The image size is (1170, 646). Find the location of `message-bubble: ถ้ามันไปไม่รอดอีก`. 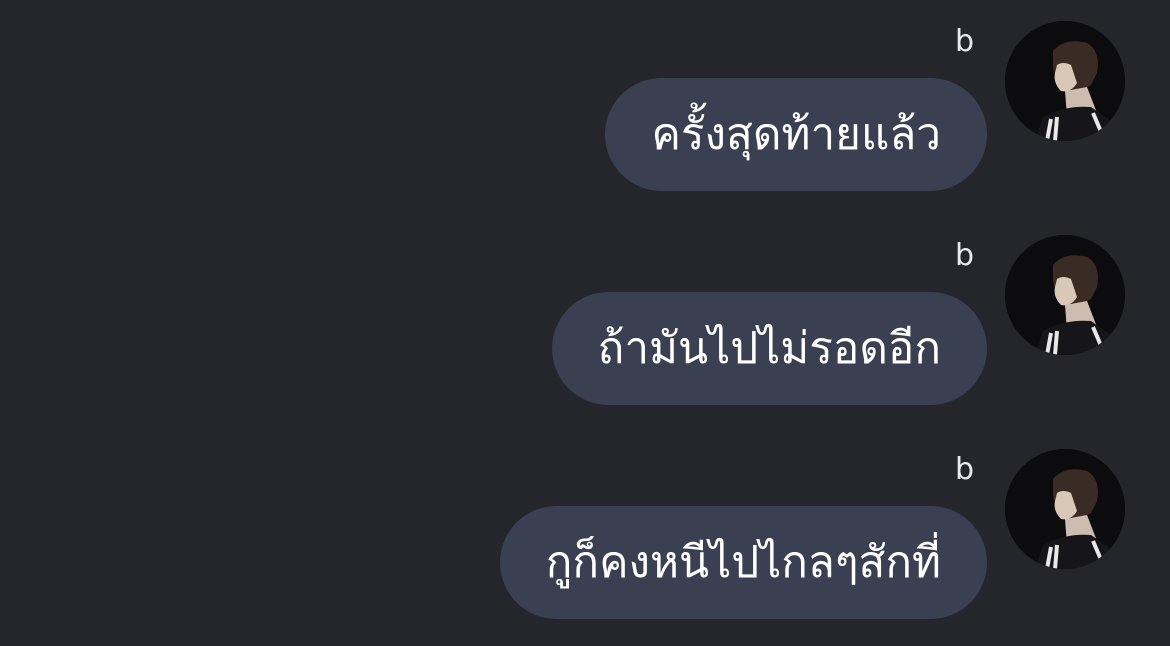

message-bubble: ถ้ามันไปไม่รอดอีก is located at coordinates (769, 348).